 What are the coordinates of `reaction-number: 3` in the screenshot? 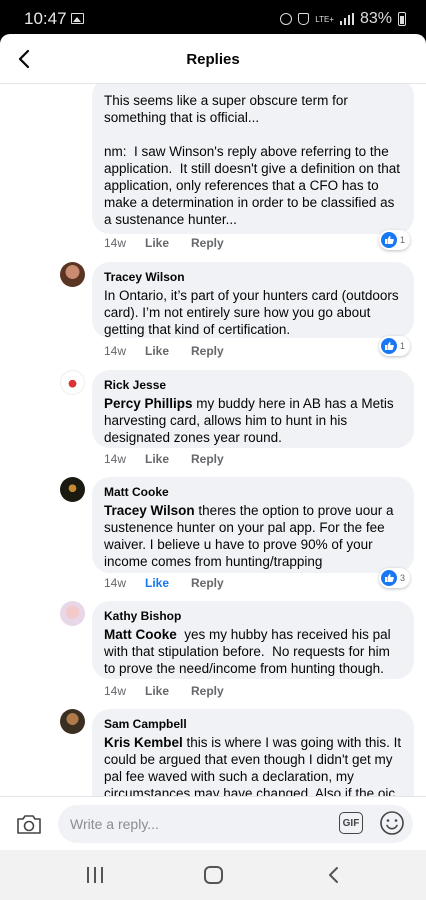 It's located at (402, 578).